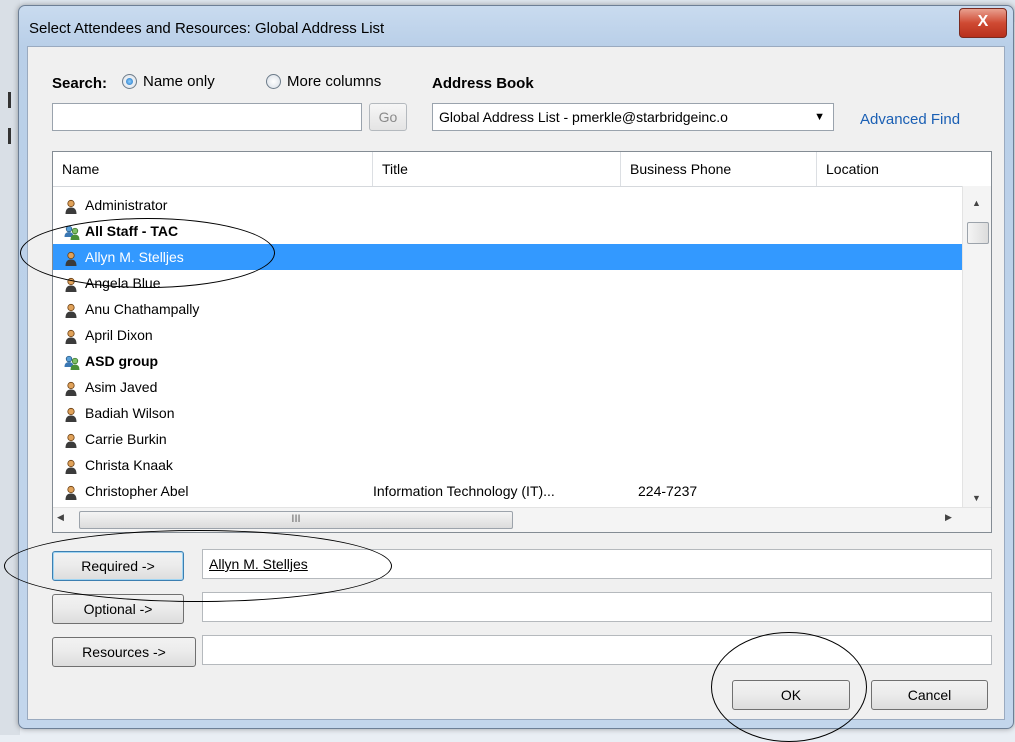  What do you see at coordinates (213, 169) in the screenshot?
I see `column-header-name: Name` at bounding box center [213, 169].